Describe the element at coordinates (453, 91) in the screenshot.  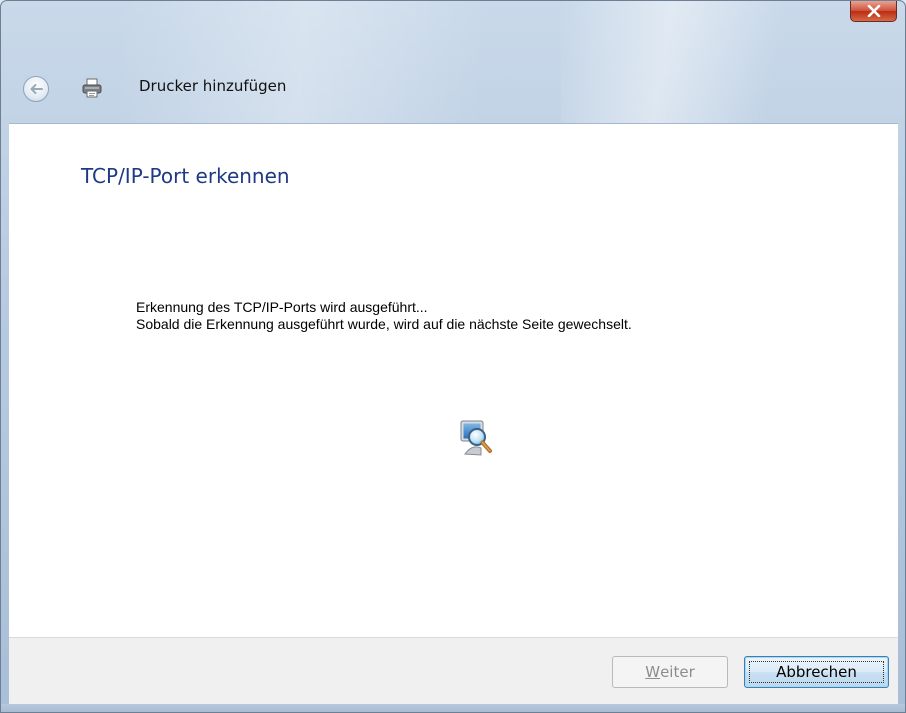
I see `title-bar: Drucker hinzufügen` at that location.